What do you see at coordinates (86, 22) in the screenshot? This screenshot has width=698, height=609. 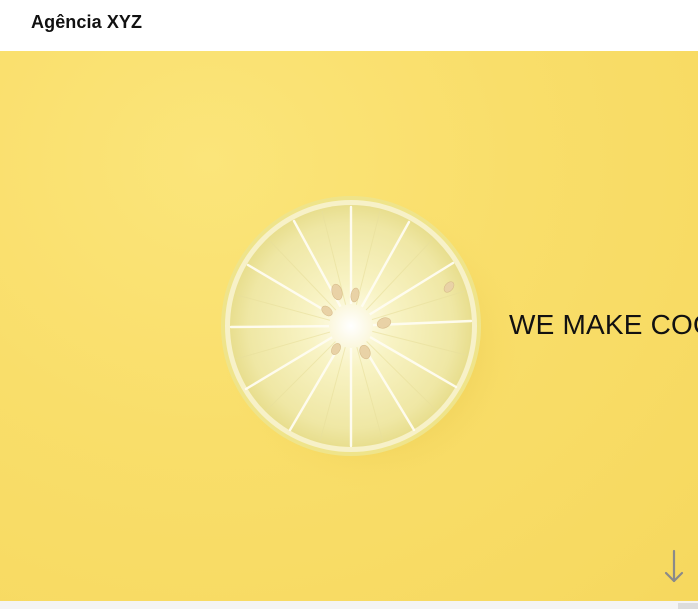 I see `brand-logo: Agência XYZ` at bounding box center [86, 22].